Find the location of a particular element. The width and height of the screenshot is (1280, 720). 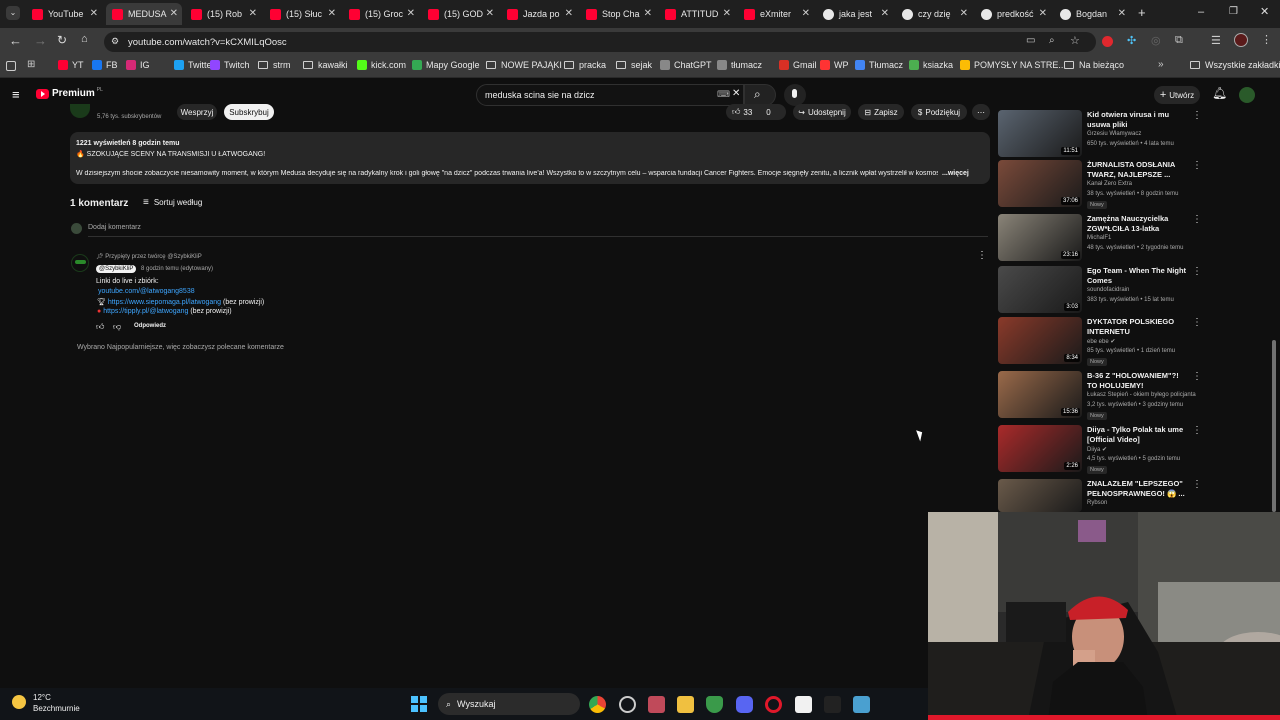

weather-moon-icon is located at coordinates (19, 702).